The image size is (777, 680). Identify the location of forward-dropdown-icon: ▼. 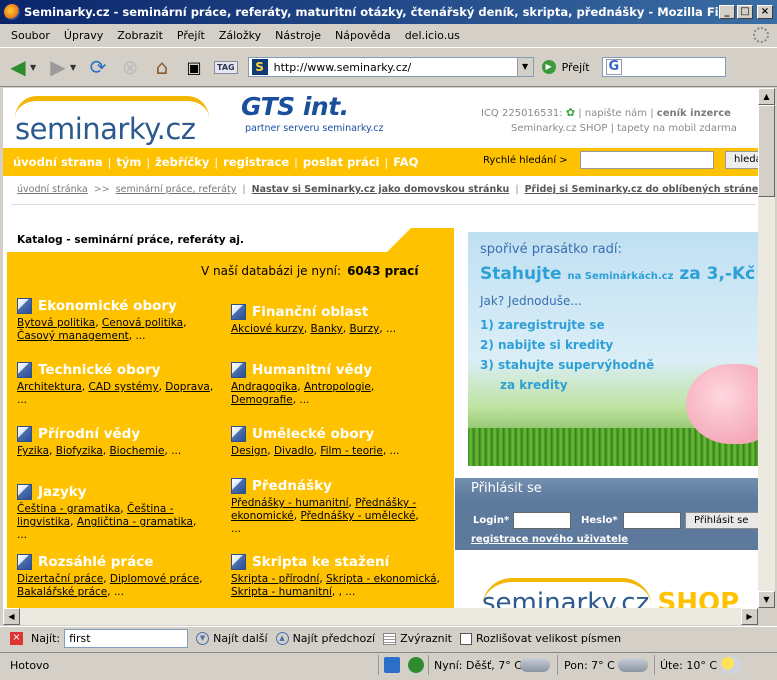
(75, 67).